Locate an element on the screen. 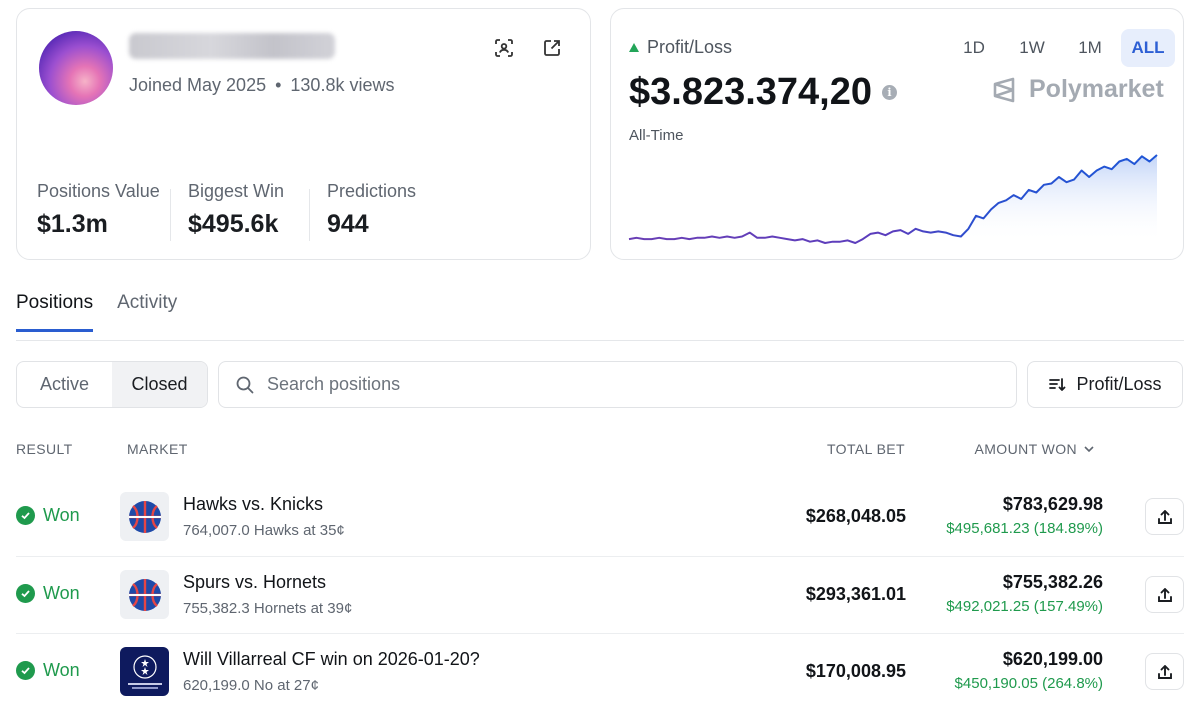 Image resolution: width=1200 pixels, height=708 pixels. chart-series-layer is located at coordinates (893, 199).